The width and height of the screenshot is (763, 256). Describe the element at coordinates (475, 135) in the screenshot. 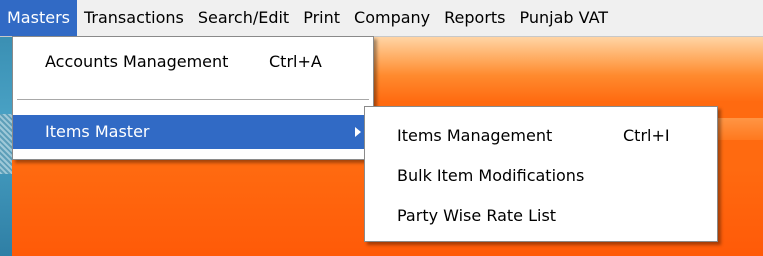

I see `items-management-label: Items Management` at that location.